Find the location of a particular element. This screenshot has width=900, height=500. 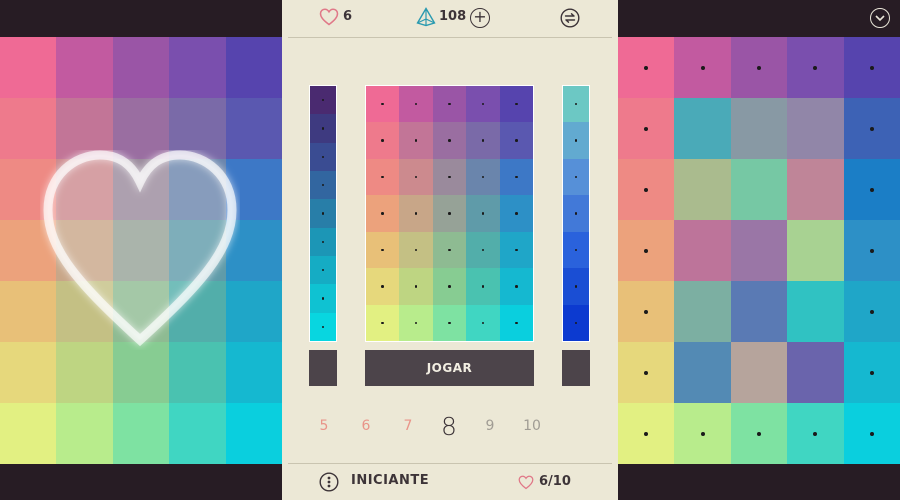

progress-label: 6/10 is located at coordinates (555, 481).